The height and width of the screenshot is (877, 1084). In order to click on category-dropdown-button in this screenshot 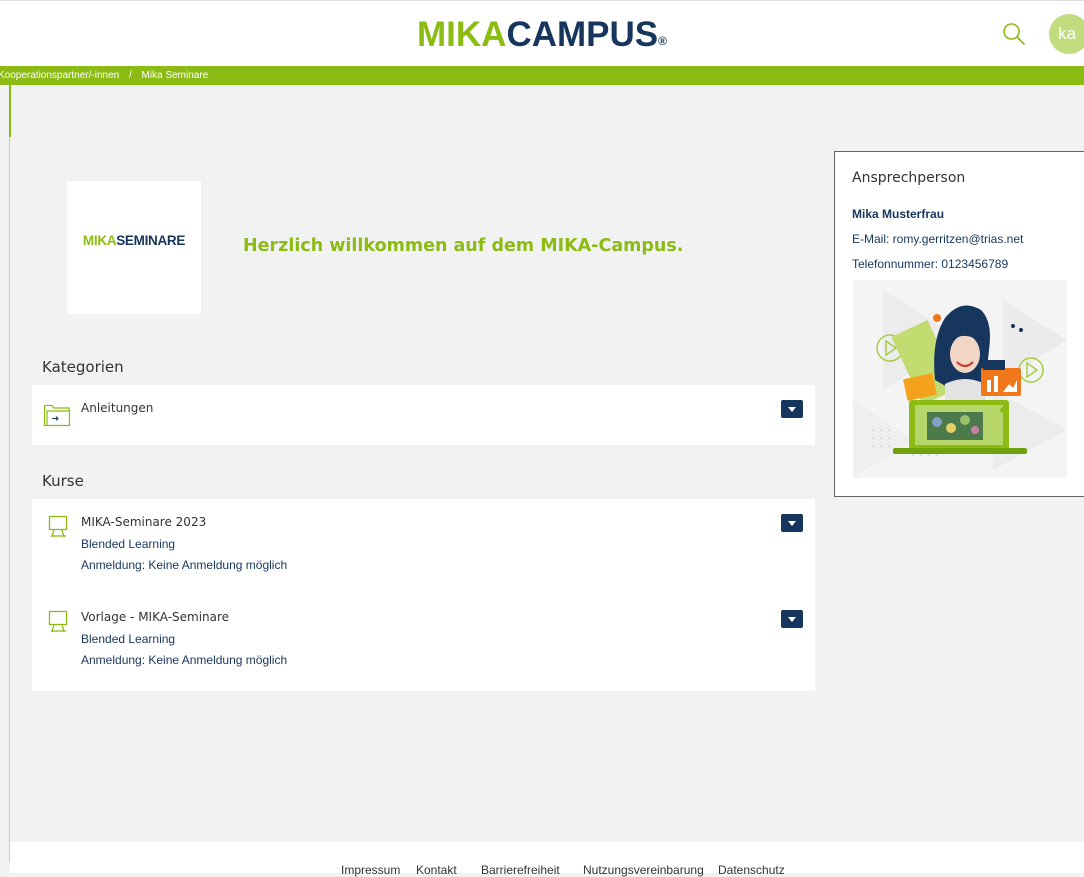, I will do `click(792, 409)`.